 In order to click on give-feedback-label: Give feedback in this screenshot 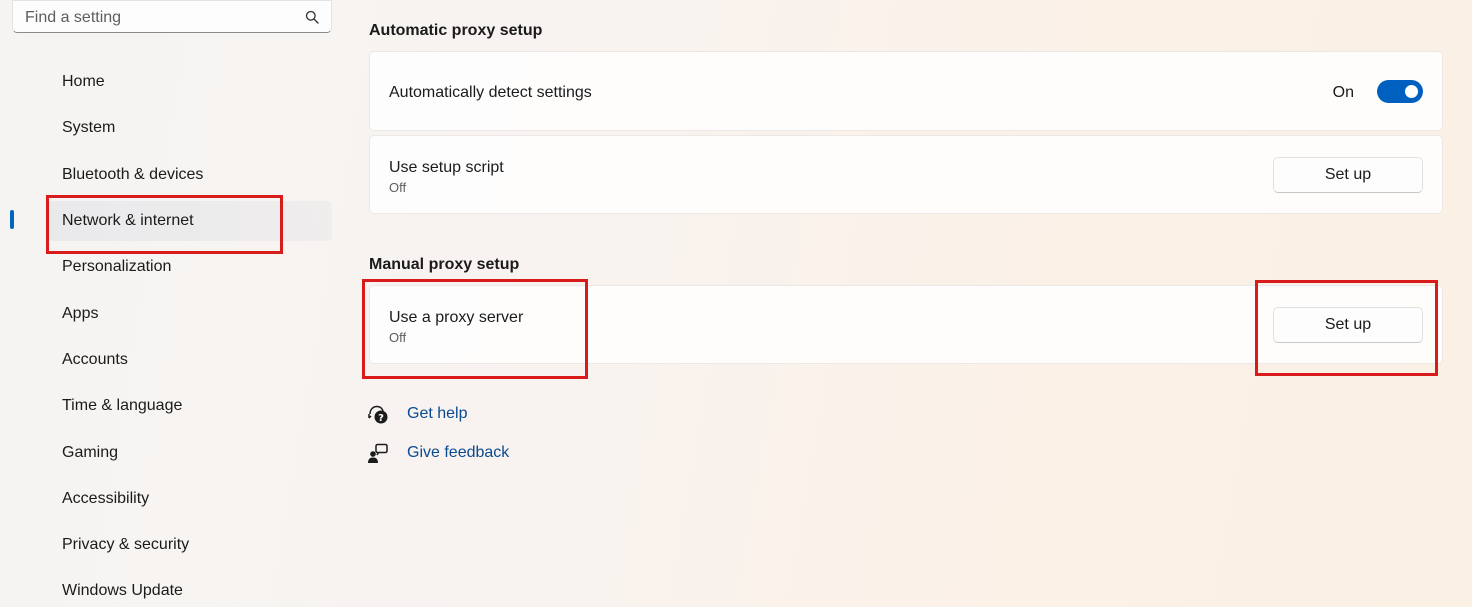, I will do `click(458, 453)`.